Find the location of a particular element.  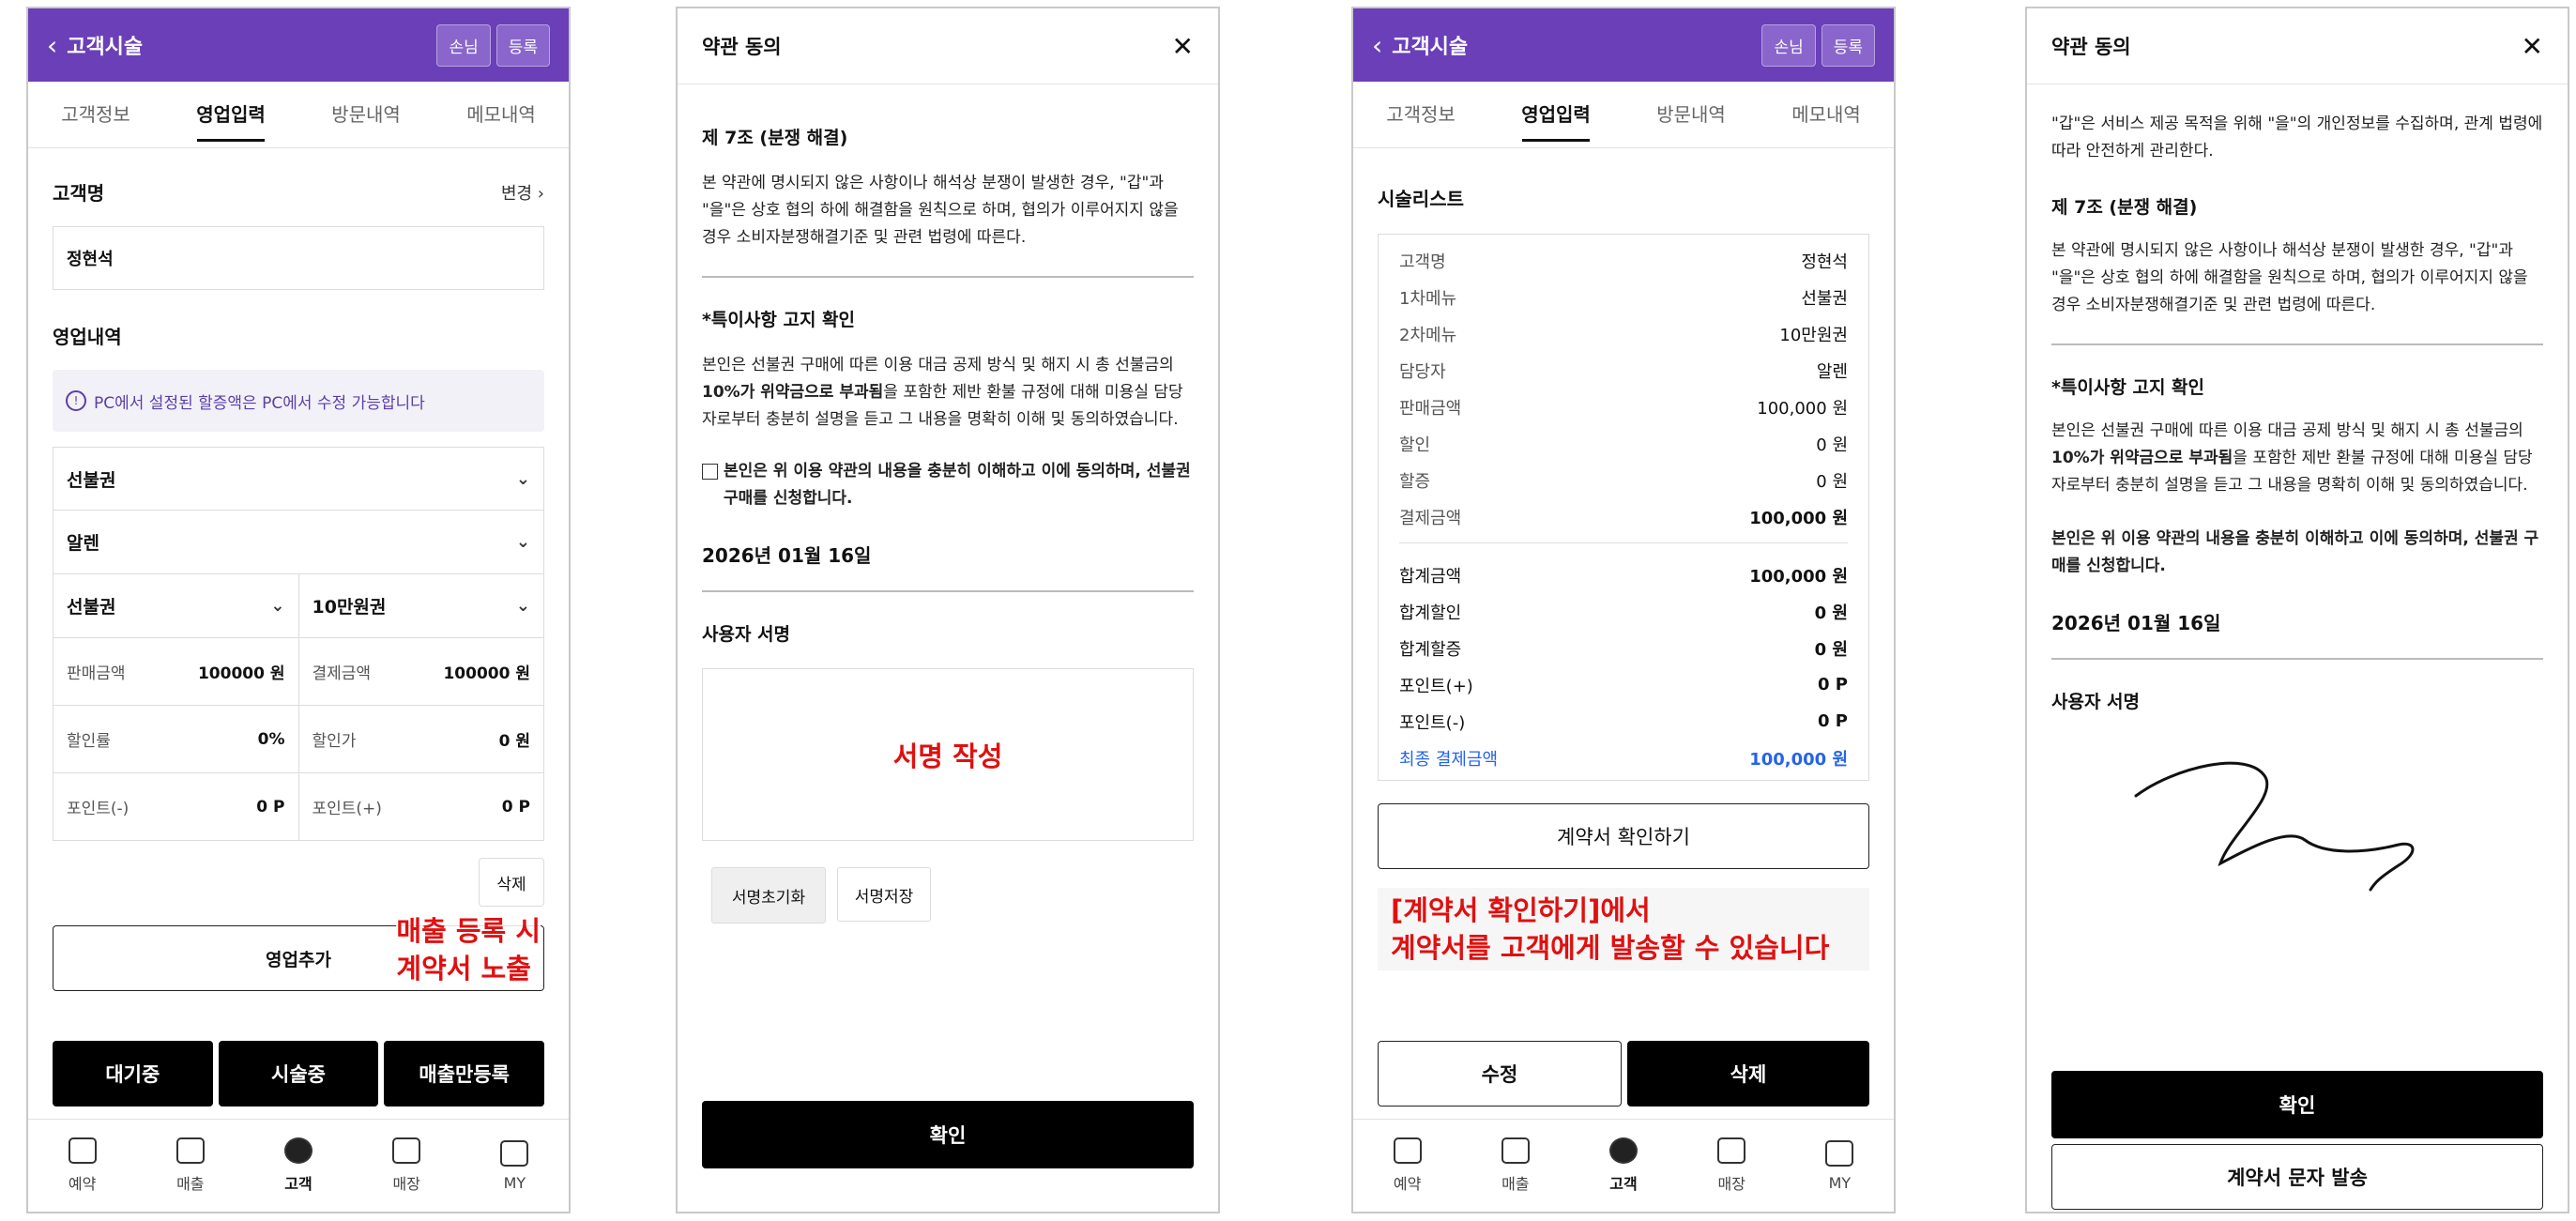

app-header: ‹ 고객시술 손님 등록 is located at coordinates (1623, 45).